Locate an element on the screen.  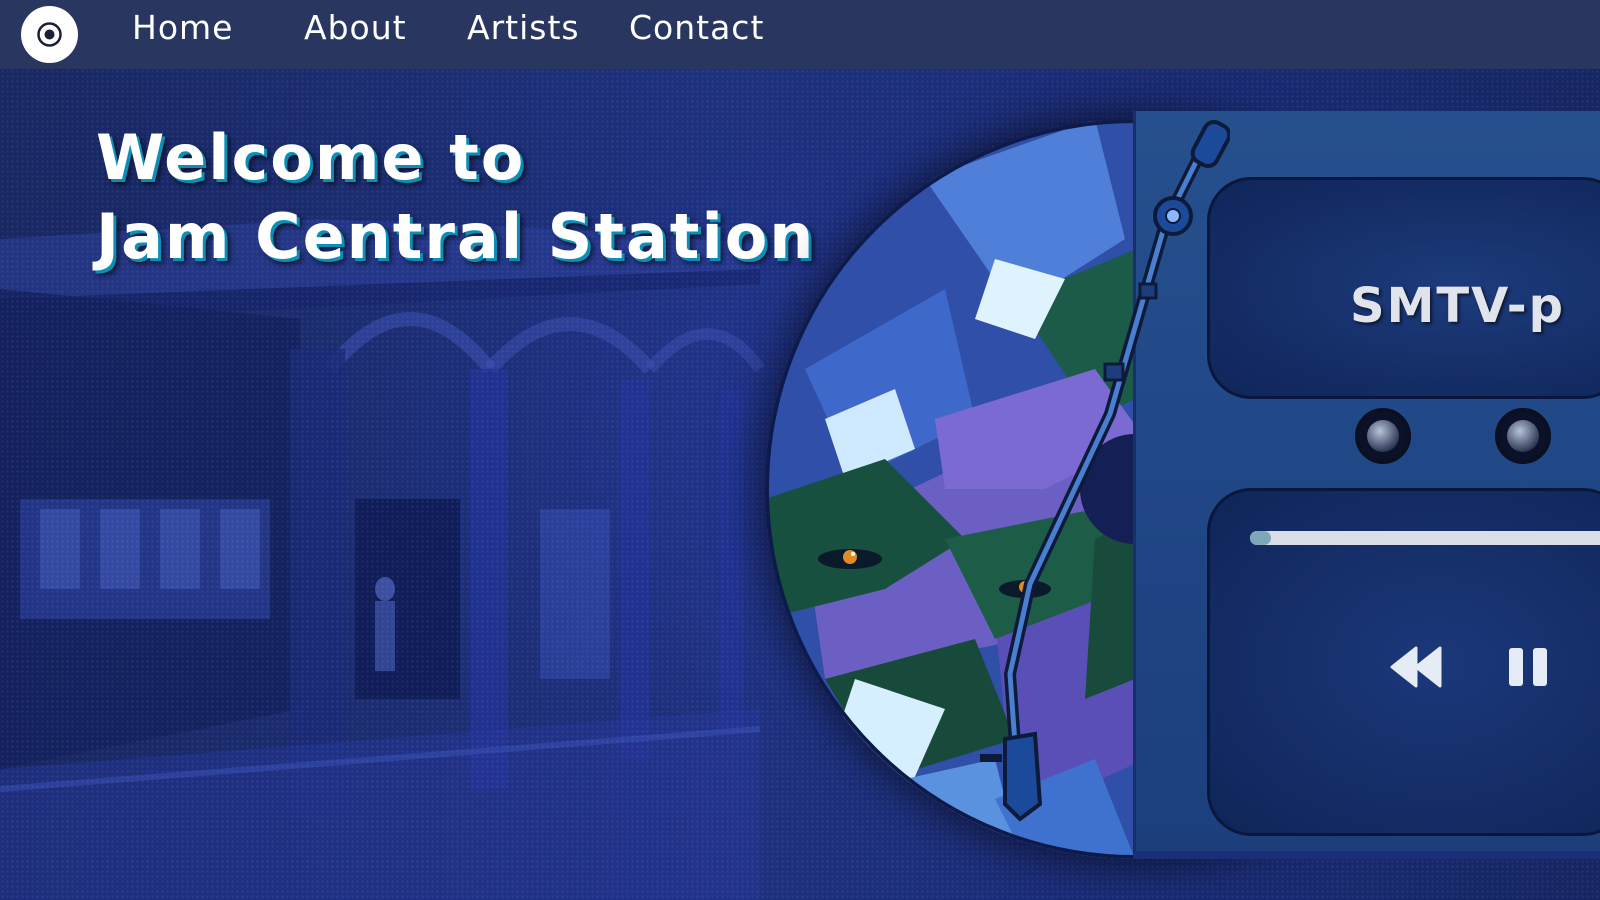
nav-link-about: About is located at coordinates (355, 27).